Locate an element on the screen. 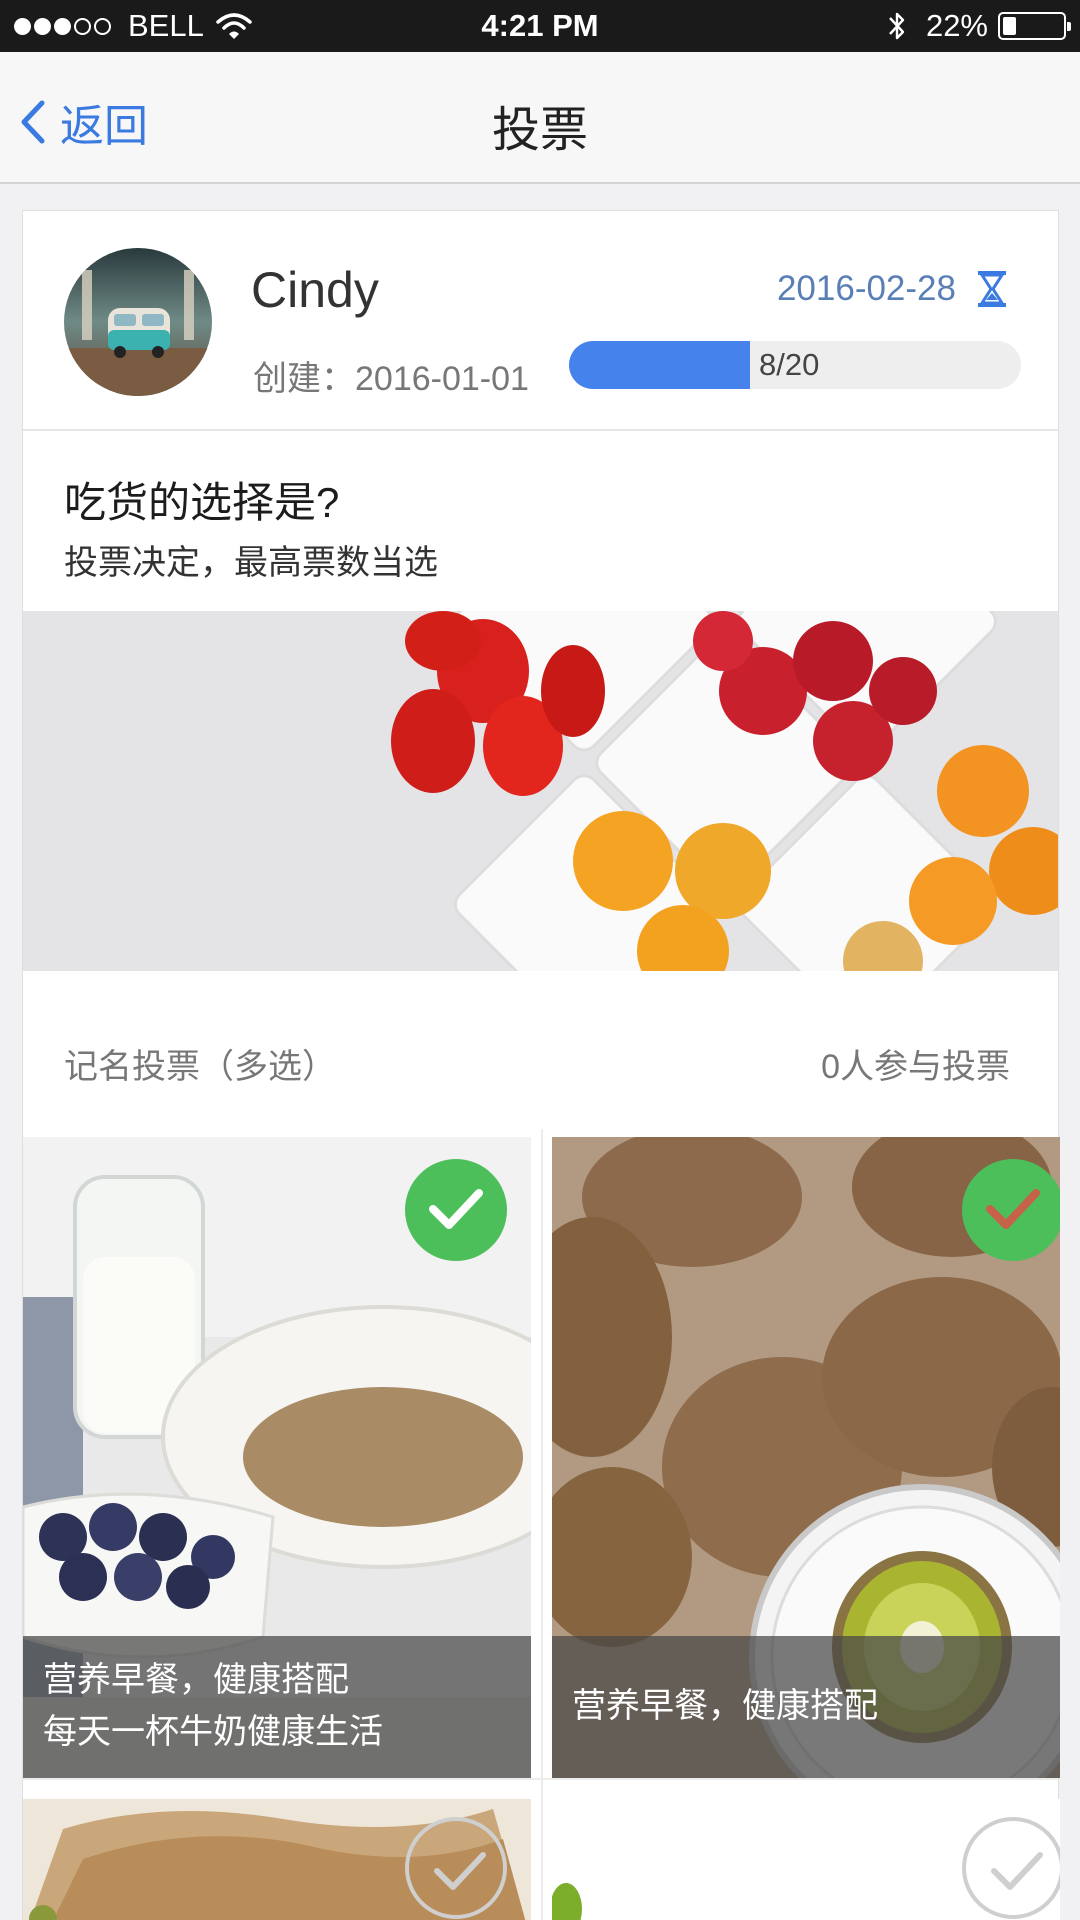  navigation-bar: 返回 投票 is located at coordinates (540, 118).